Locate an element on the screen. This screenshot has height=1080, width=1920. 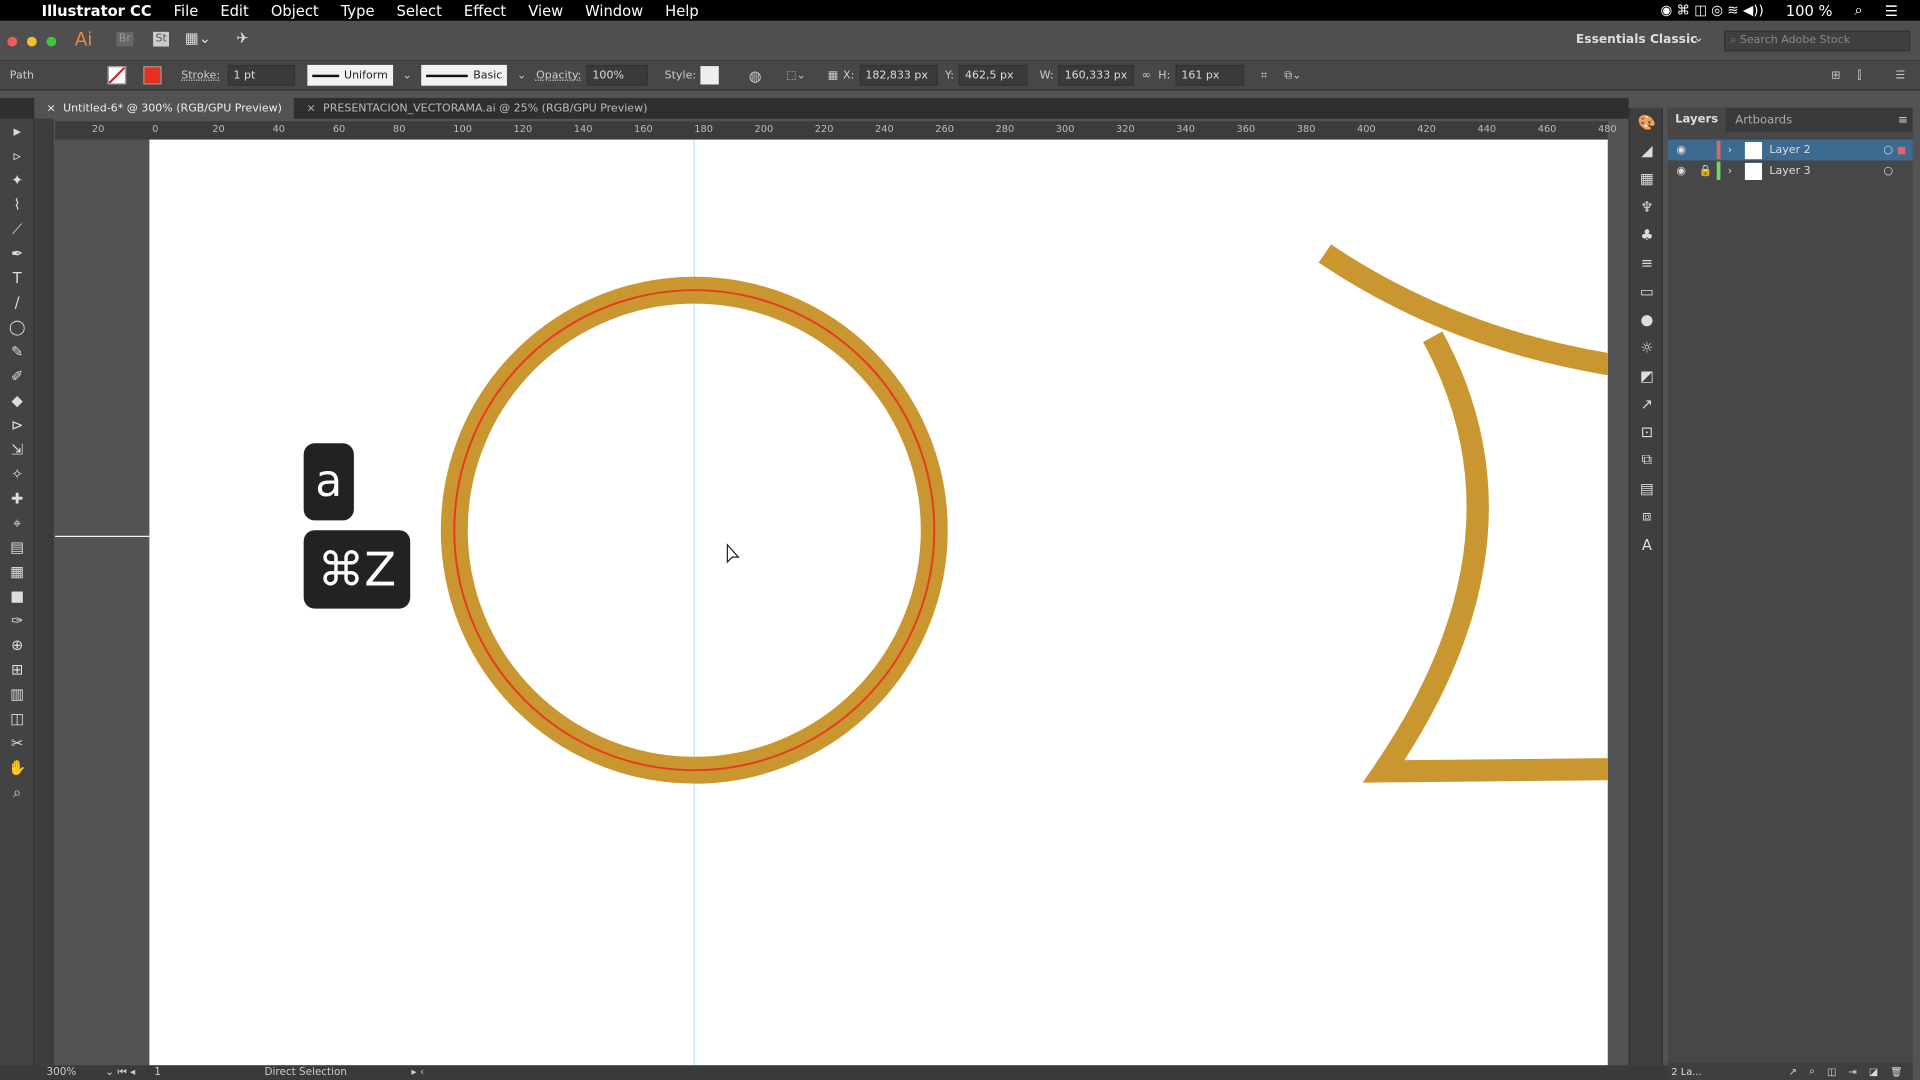
tab-layers: Layers is located at coordinates (1696, 120).